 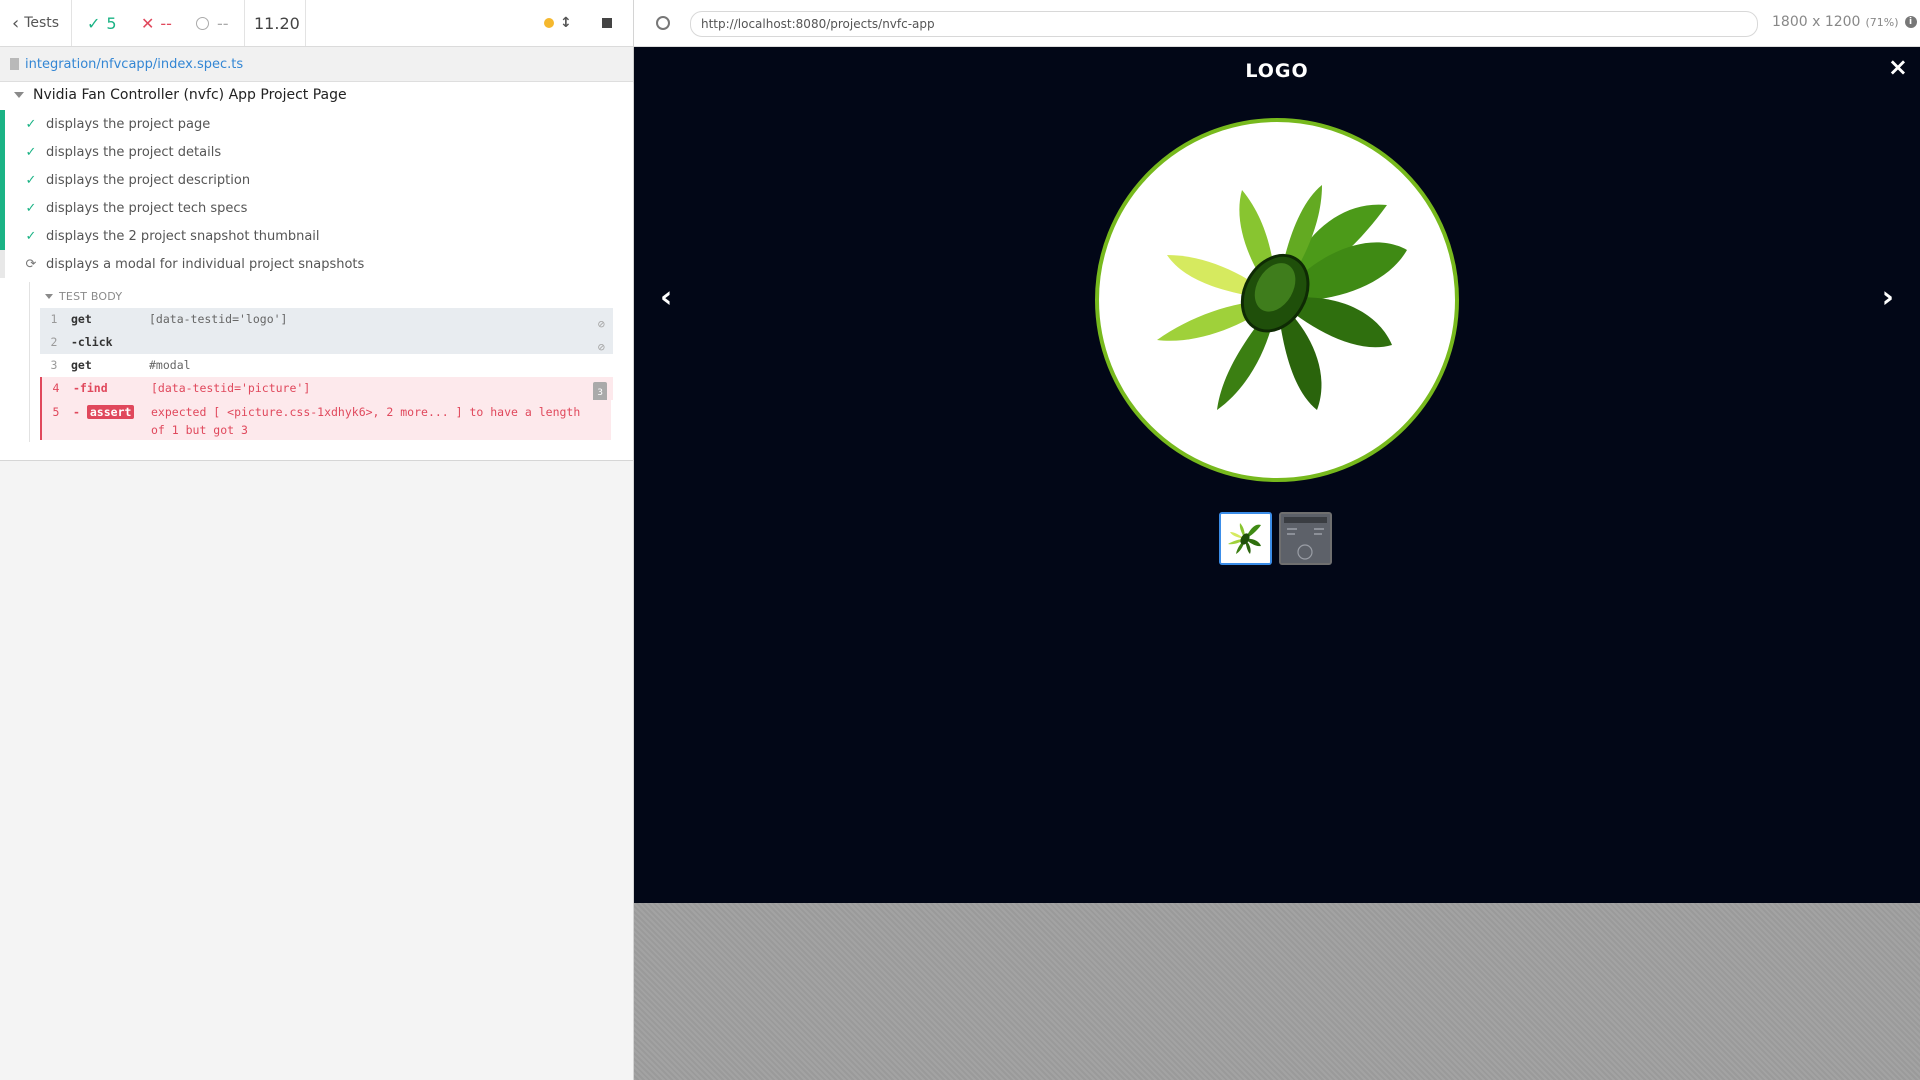 What do you see at coordinates (326, 365) in the screenshot?
I see `command-log-row: 3 get #modal` at bounding box center [326, 365].